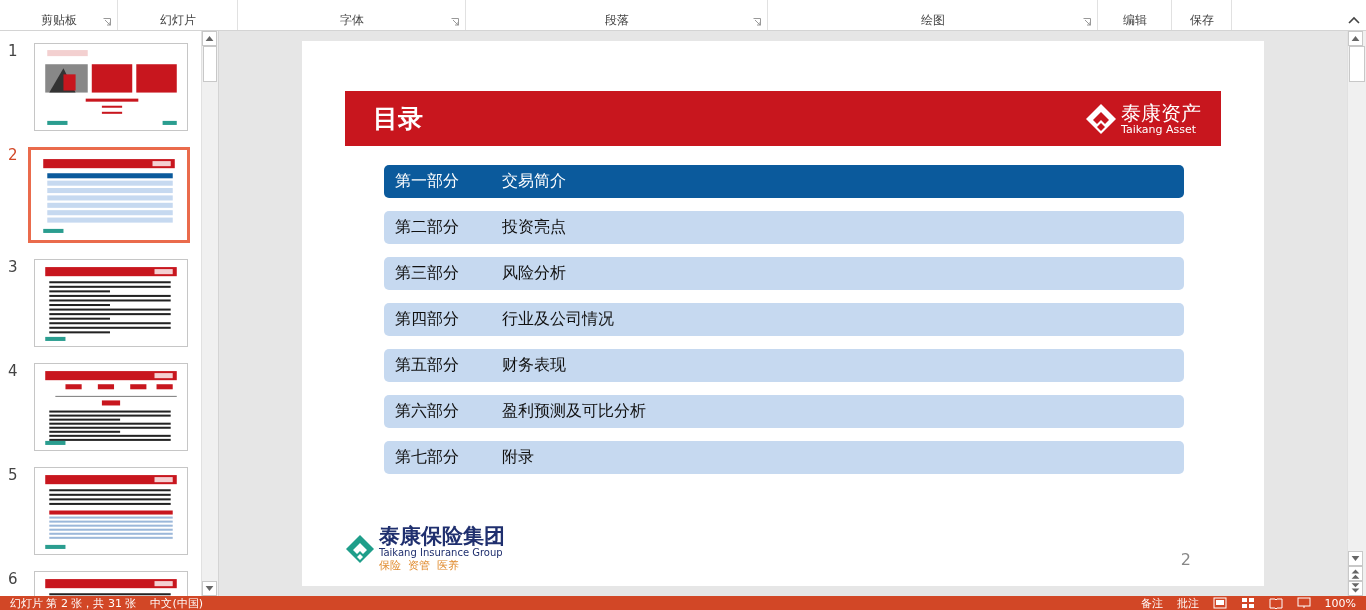 The height and width of the screenshot is (610, 1366). Describe the element at coordinates (13, 267) in the screenshot. I see `slide-number: 3` at that location.